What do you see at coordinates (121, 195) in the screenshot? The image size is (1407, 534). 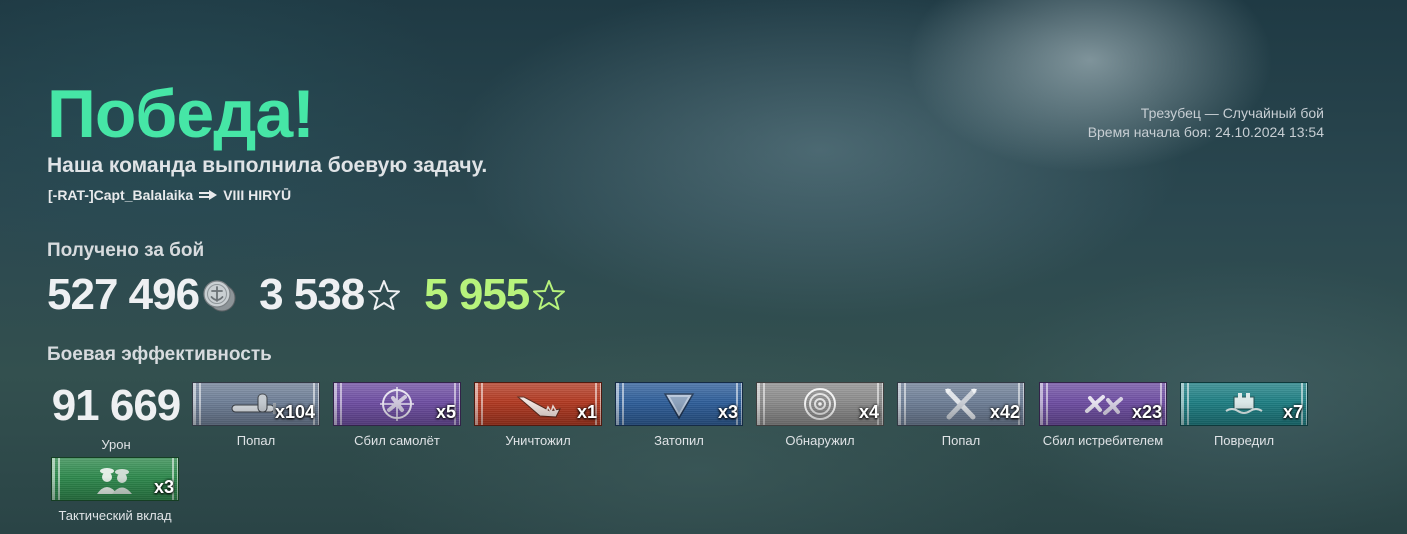 I see `player-name: [-RAT-]Capt_Balalaika` at bounding box center [121, 195].